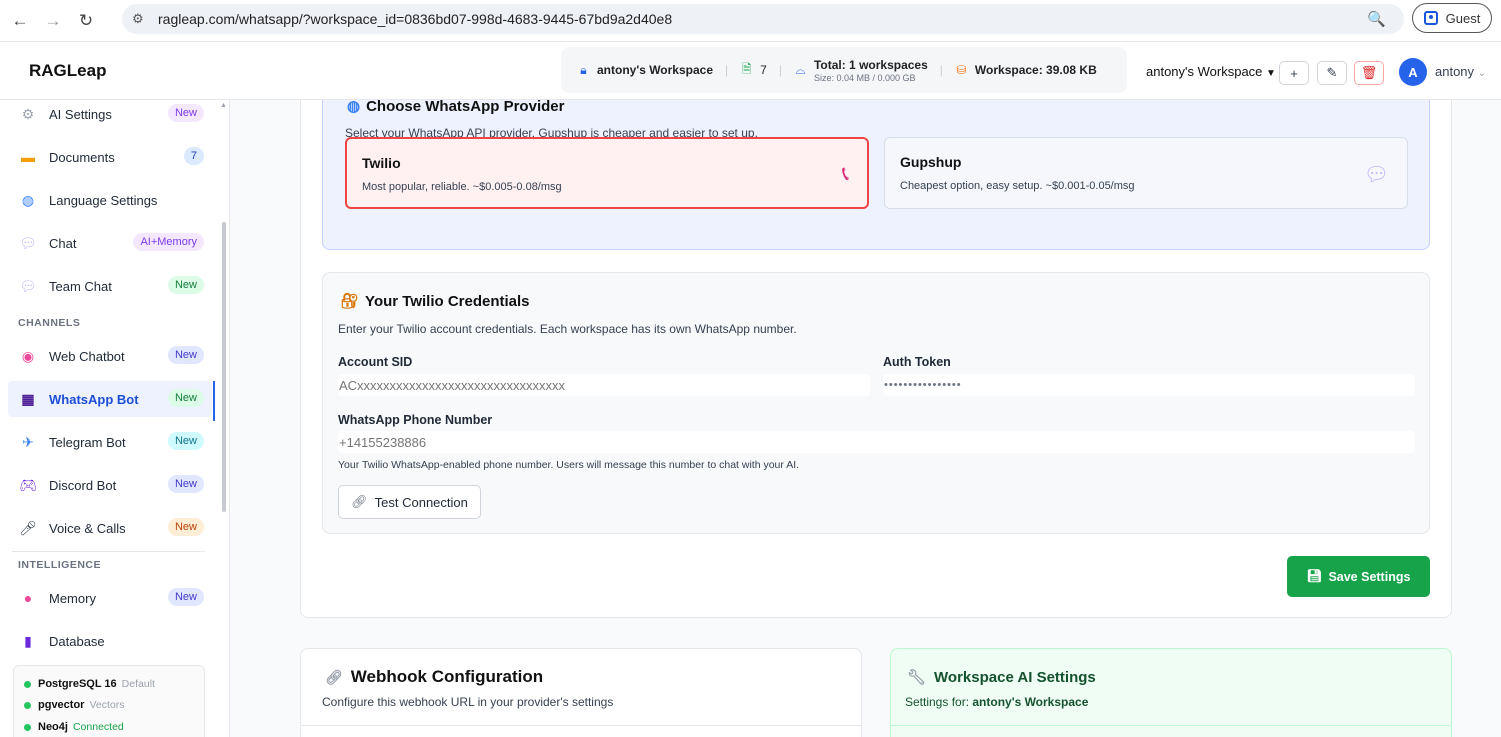  I want to click on auth-token-label: Auth Token, so click(917, 362).